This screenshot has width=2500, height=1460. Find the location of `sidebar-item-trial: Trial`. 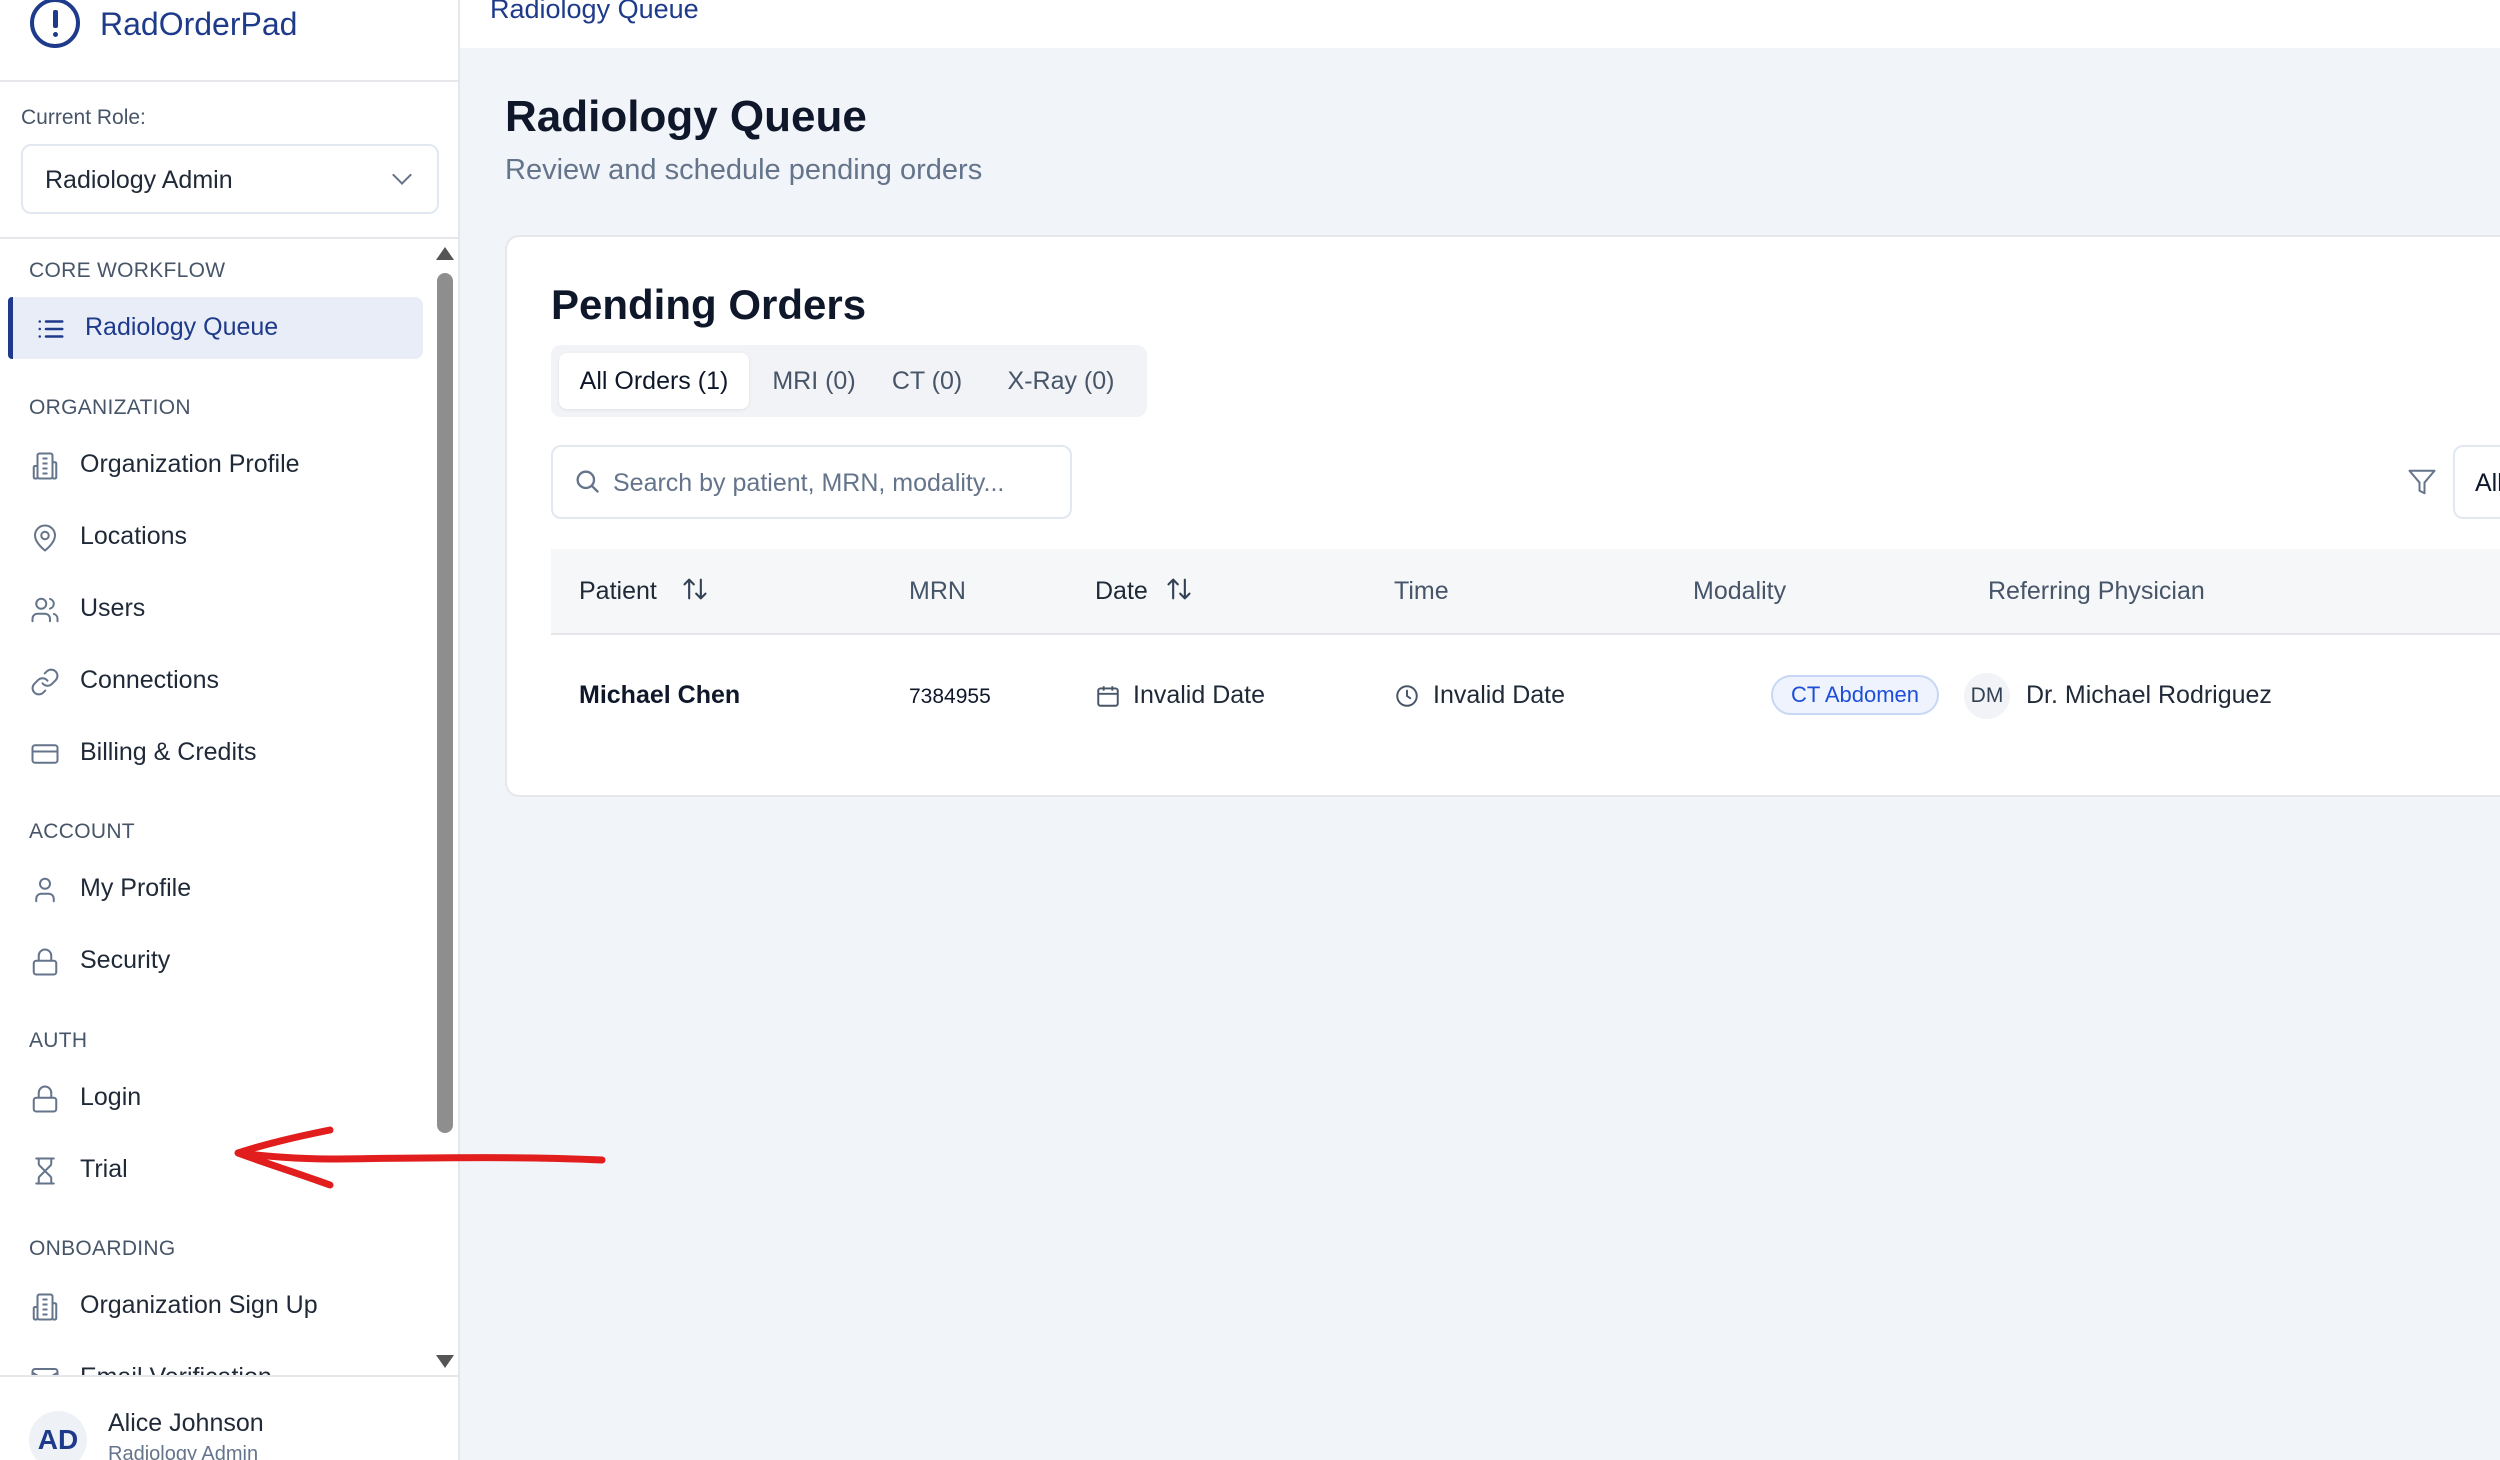

sidebar-item-trial: Trial is located at coordinates (215, 1170).